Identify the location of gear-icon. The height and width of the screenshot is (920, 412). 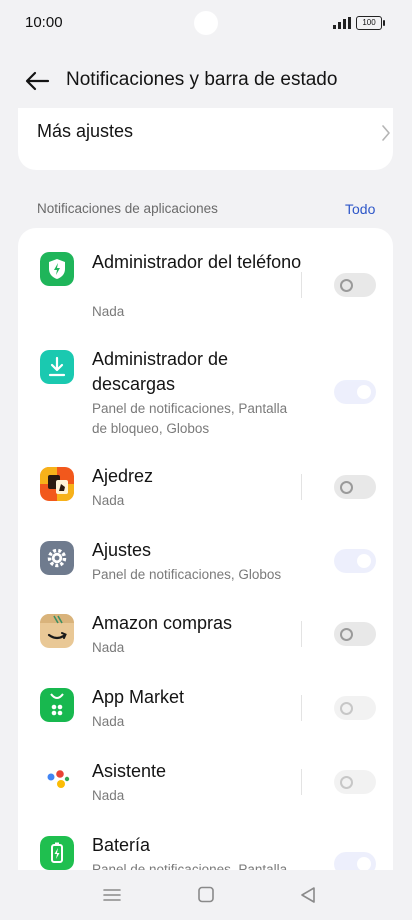
(57, 558).